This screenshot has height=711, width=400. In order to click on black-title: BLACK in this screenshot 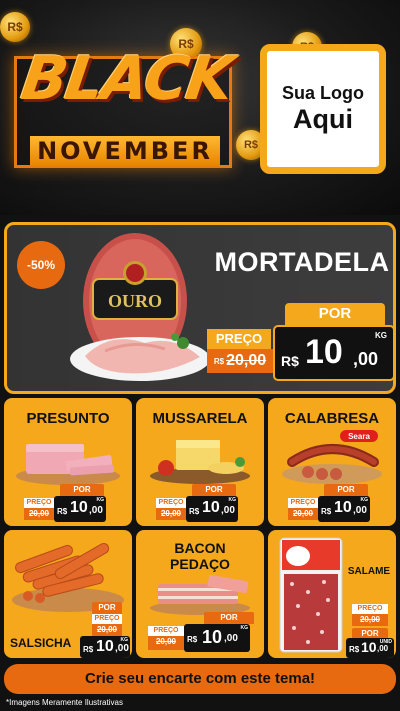, I will do `click(127, 79)`.